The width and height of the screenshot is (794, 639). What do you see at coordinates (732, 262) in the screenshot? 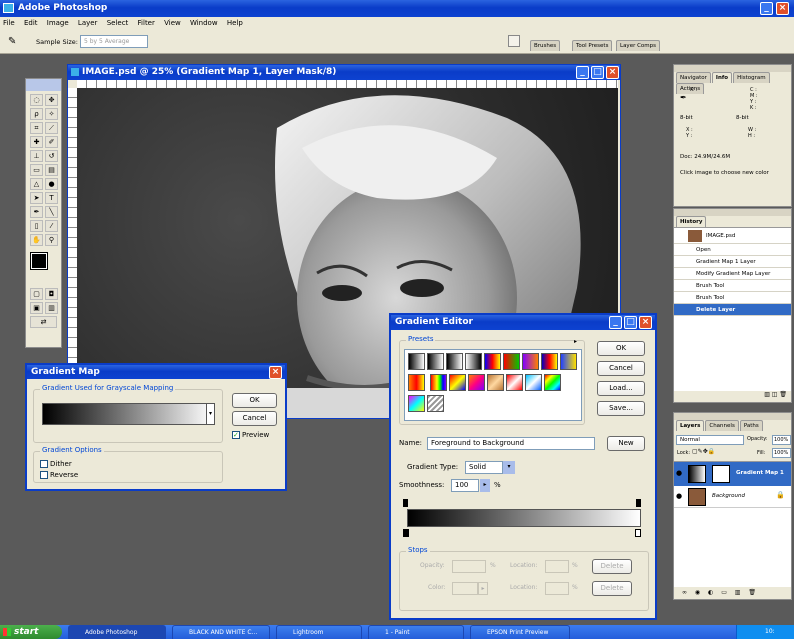
I see `history-item: Gradient Map 1 Layer` at bounding box center [732, 262].